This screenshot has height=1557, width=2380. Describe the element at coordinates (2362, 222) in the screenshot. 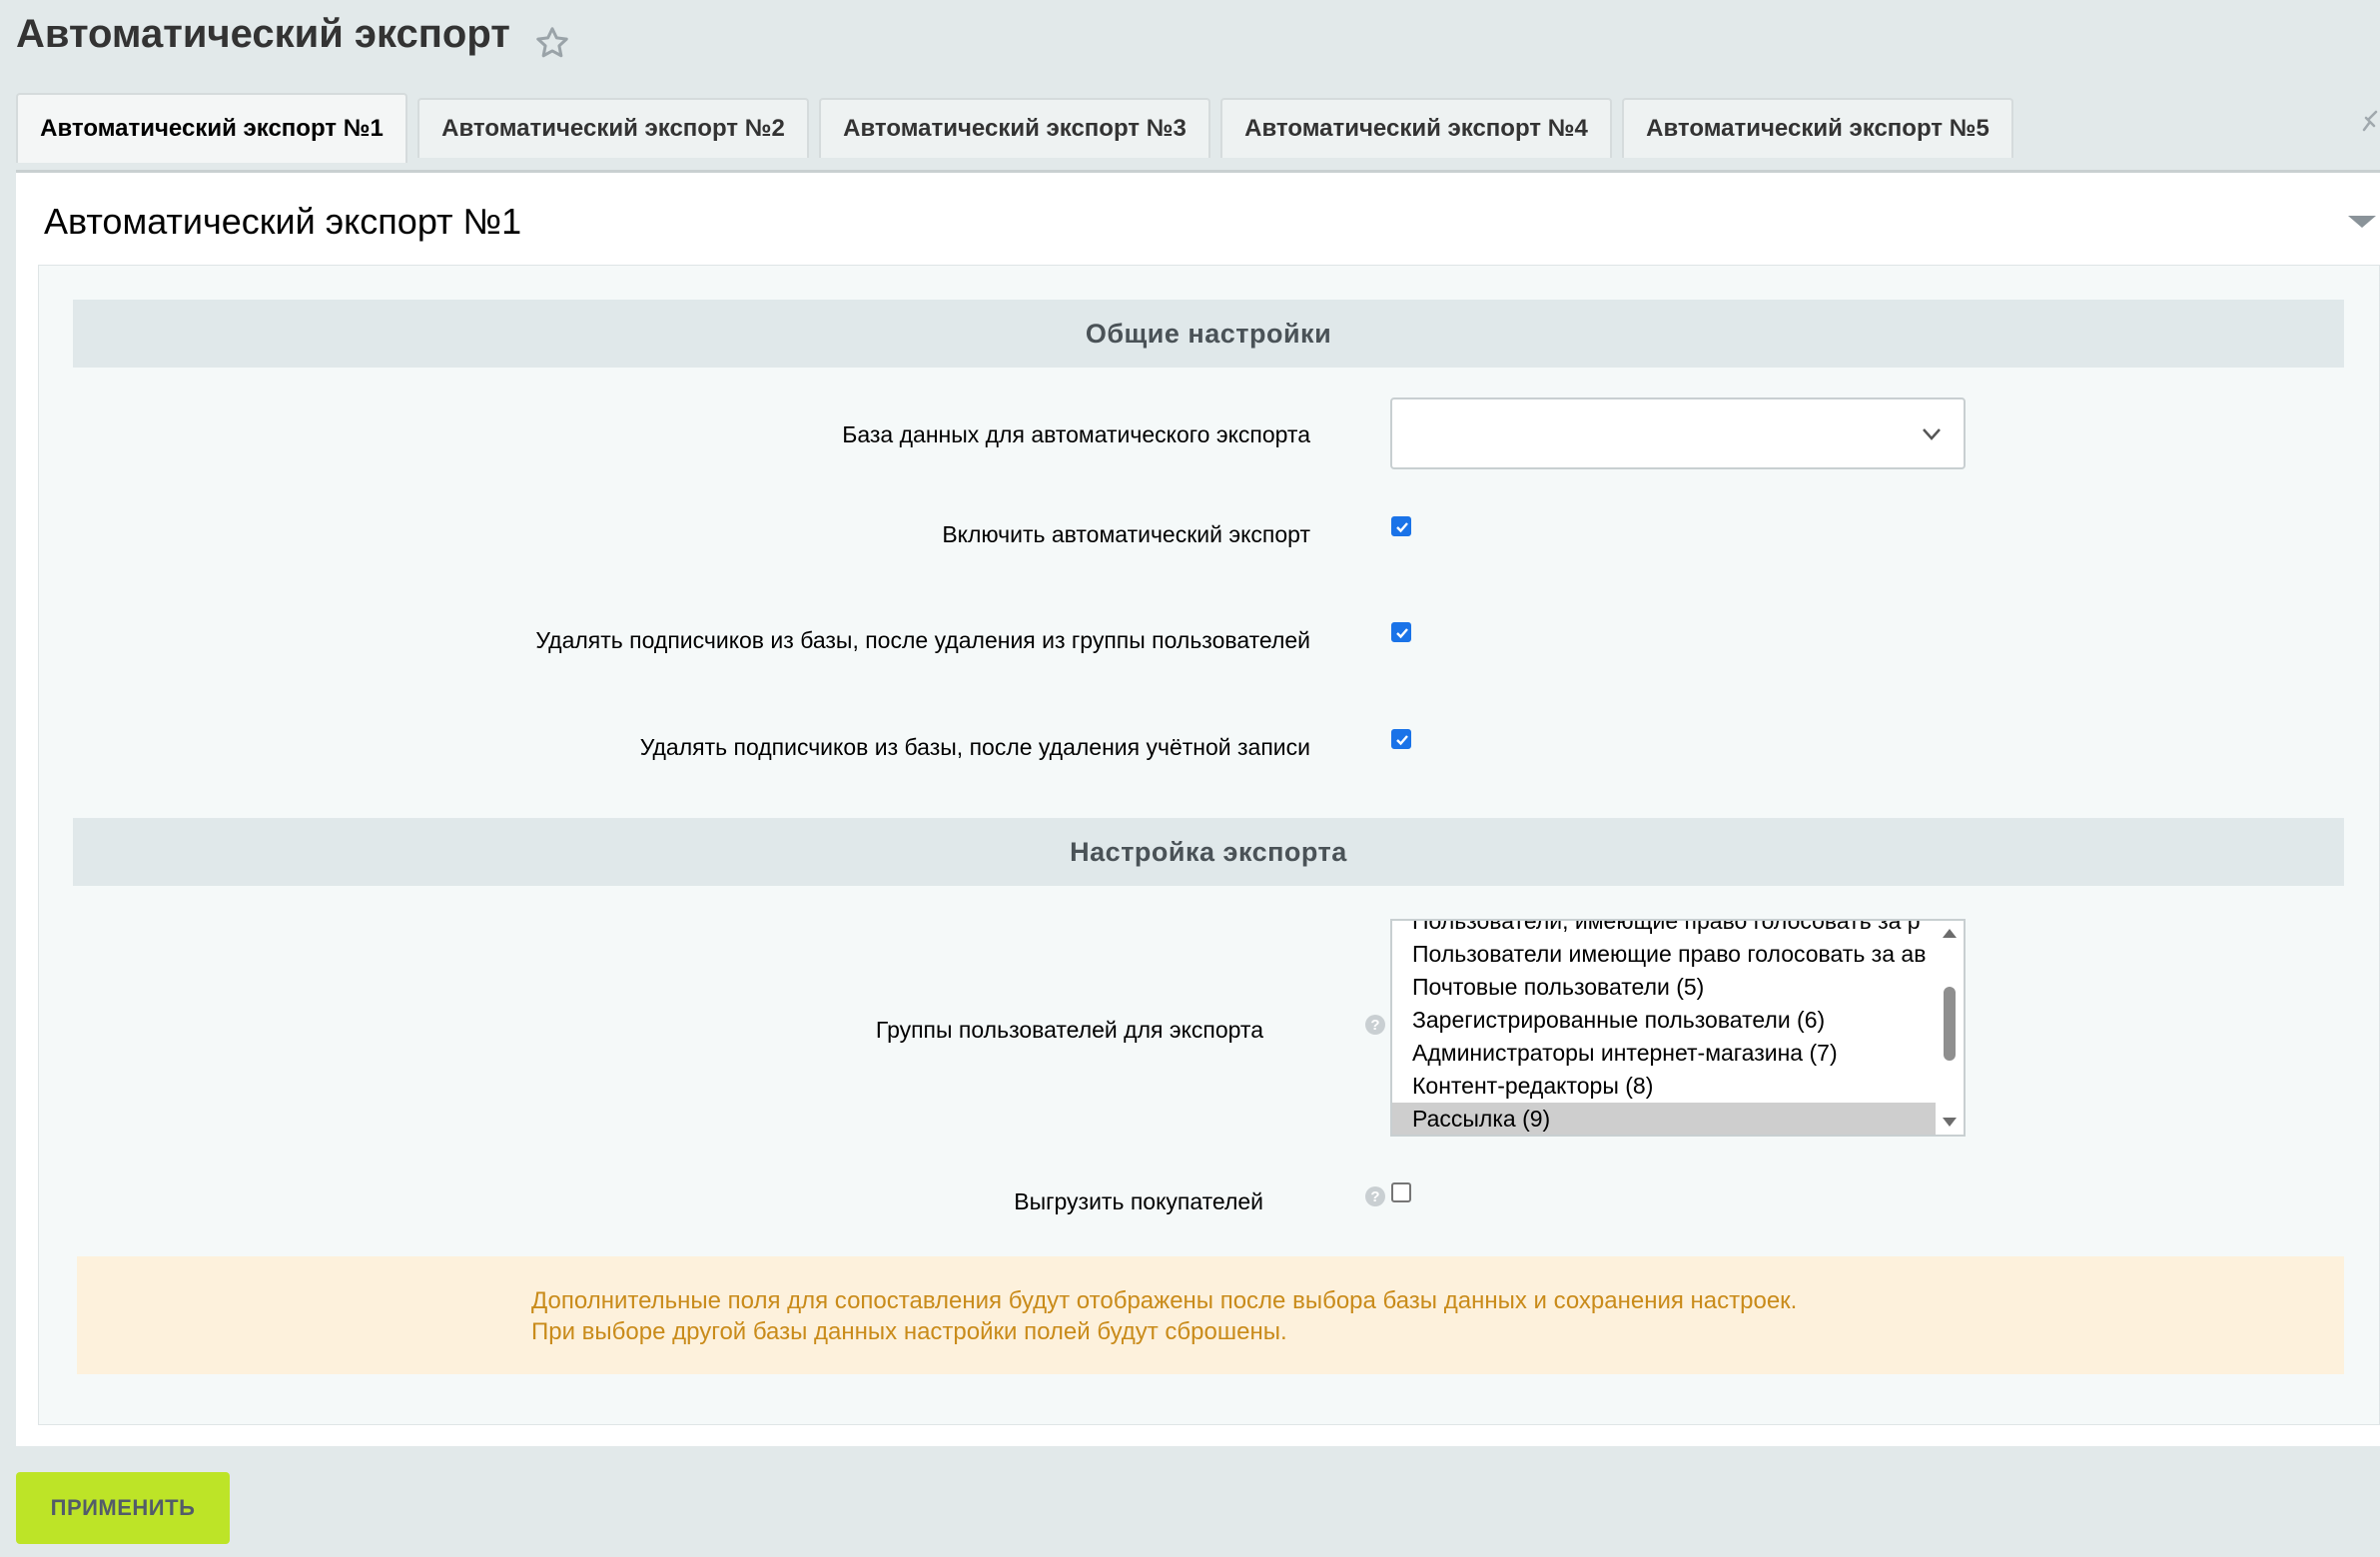

I see `collapse-icon` at that location.